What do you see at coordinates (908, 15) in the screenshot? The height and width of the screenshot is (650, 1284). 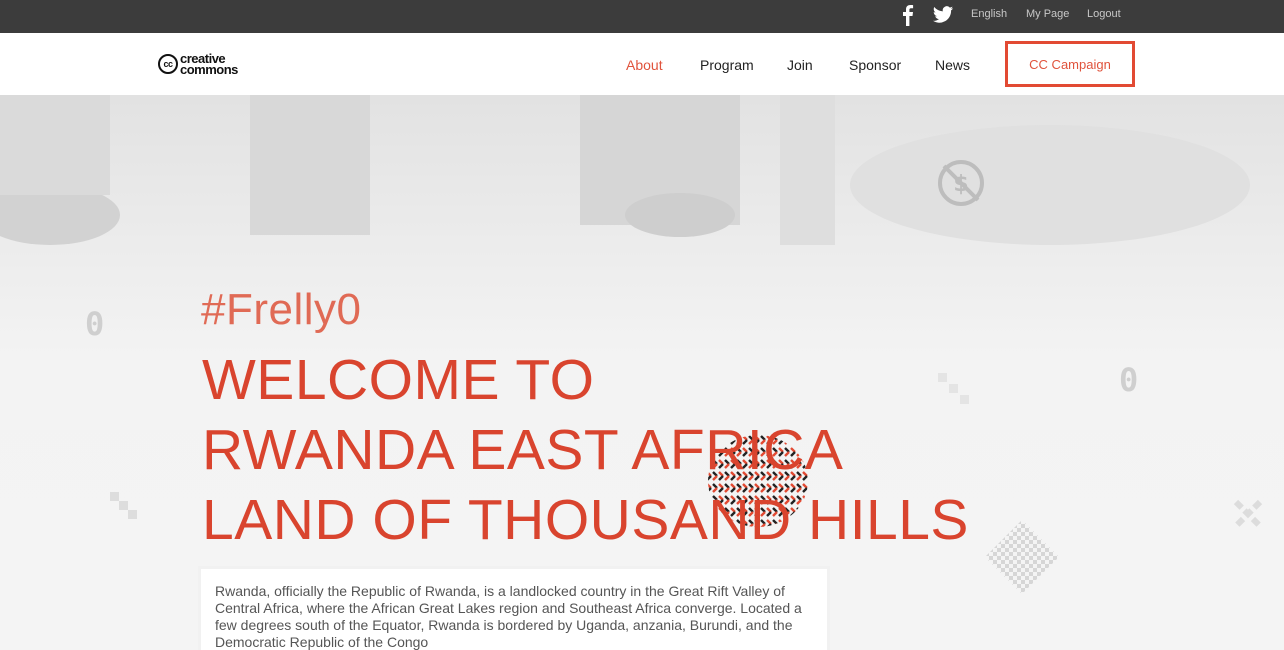 I see `facebook-icon` at bounding box center [908, 15].